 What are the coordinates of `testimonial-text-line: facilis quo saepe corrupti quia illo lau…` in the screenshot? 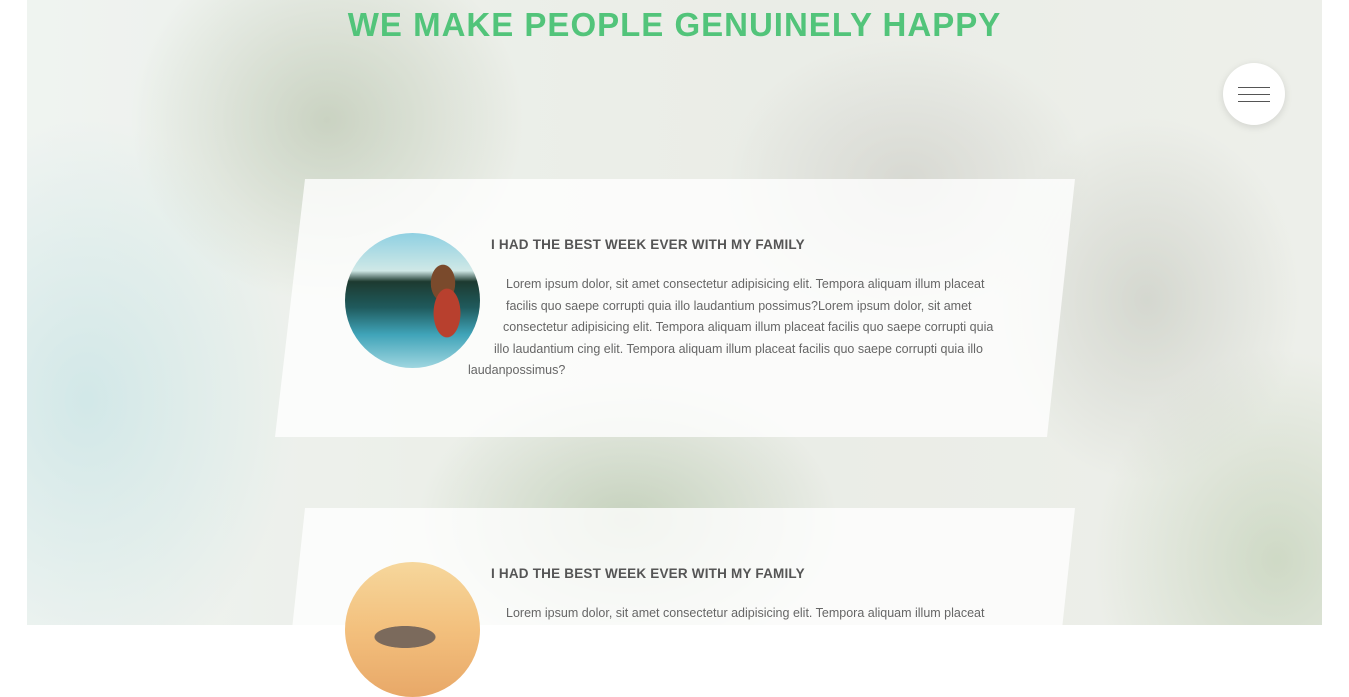 It's located at (739, 305).